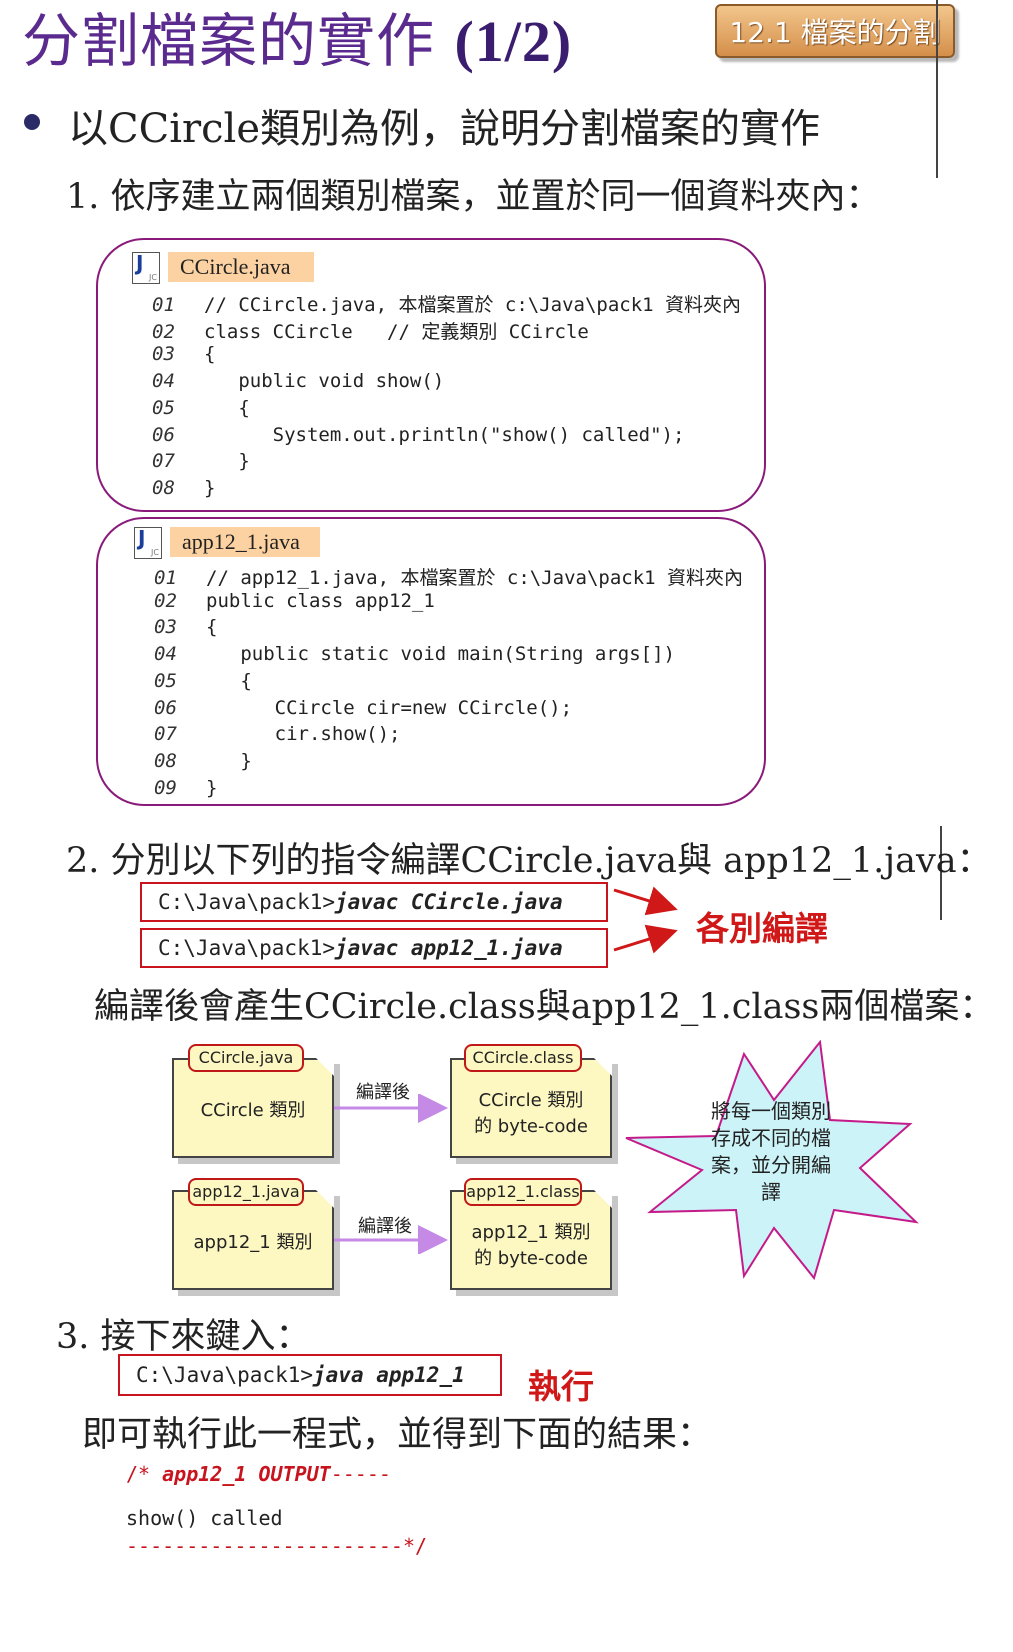 Image resolution: width=1013 pixels, height=1652 pixels. Describe the element at coordinates (374, 948) in the screenshot. I see `compile-command-2: C:\Java\pack1> javac app12_1.java` at that location.